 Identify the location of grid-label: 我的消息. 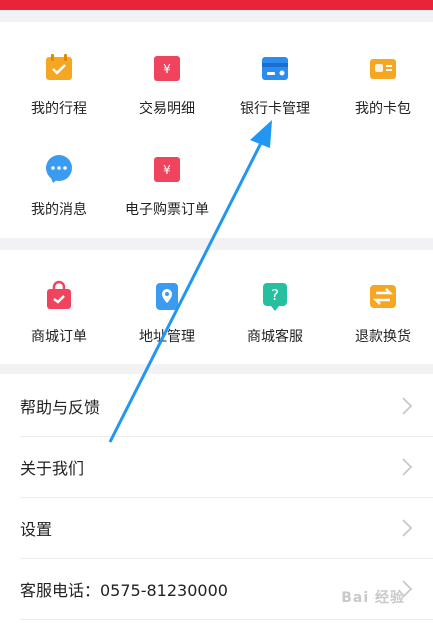
(59, 210).